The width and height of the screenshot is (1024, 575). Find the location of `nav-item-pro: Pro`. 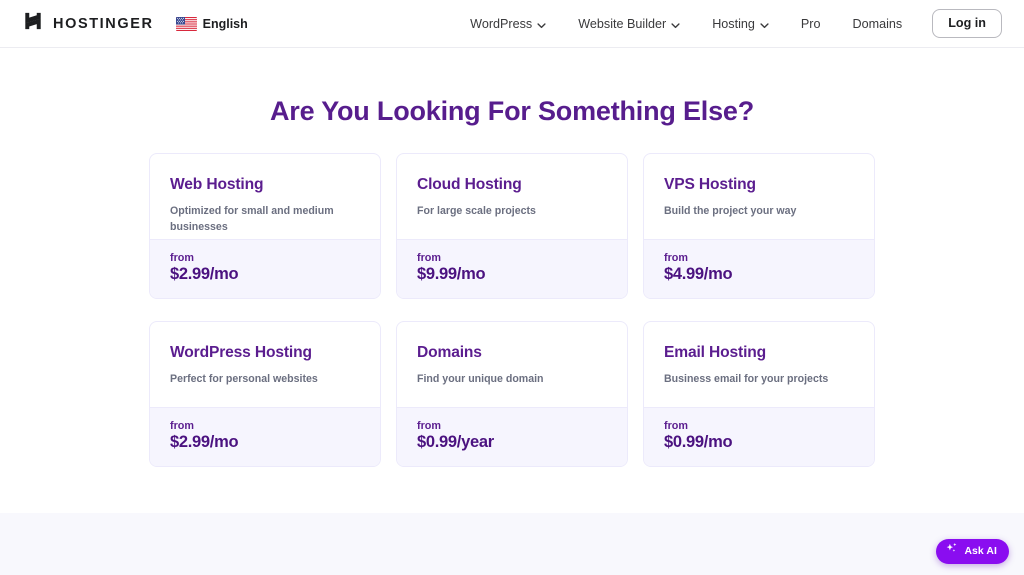

nav-item-pro: Pro is located at coordinates (811, 24).